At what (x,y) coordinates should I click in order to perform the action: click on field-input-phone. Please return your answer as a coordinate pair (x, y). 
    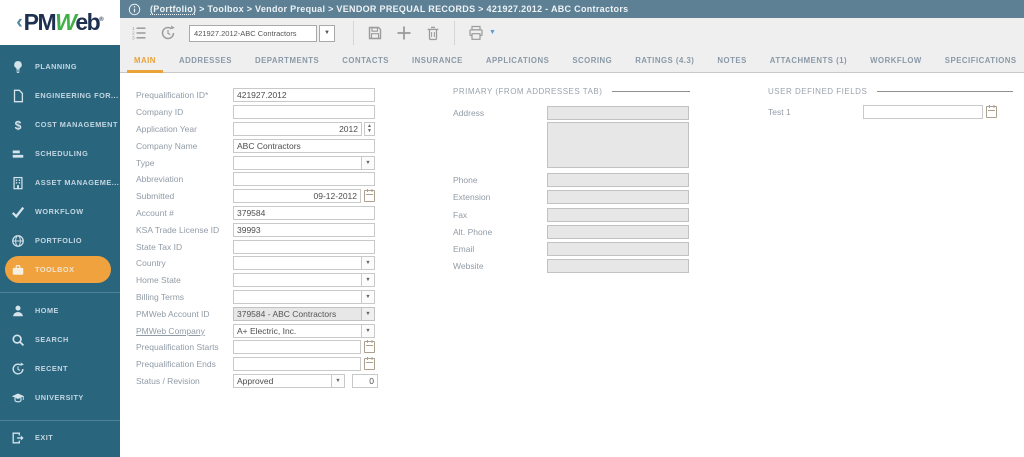
    Looking at the image, I should click on (618, 179).